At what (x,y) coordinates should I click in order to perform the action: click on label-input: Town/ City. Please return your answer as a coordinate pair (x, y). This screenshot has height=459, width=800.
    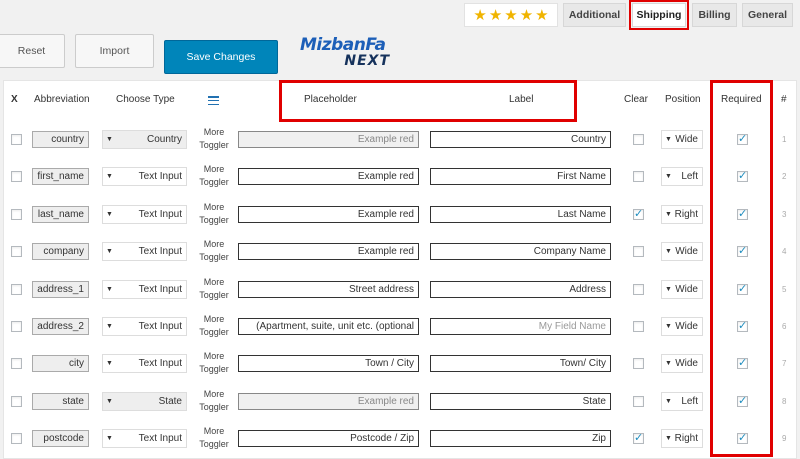
    Looking at the image, I should click on (520, 363).